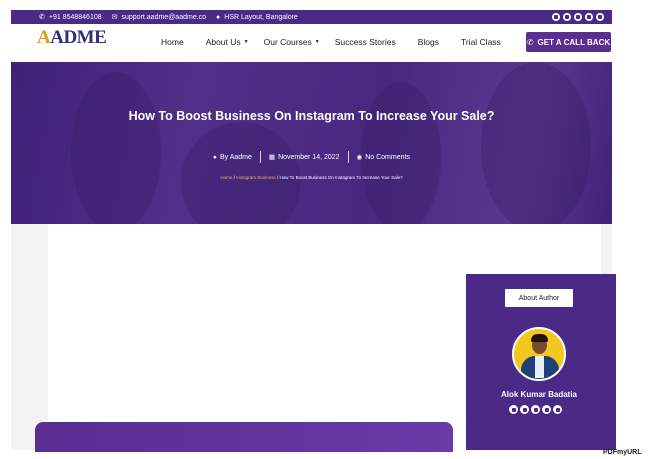 Image resolution: width=650 pixels, height=459 pixels. I want to click on nav-item-trial-class: Trial Class, so click(481, 42).